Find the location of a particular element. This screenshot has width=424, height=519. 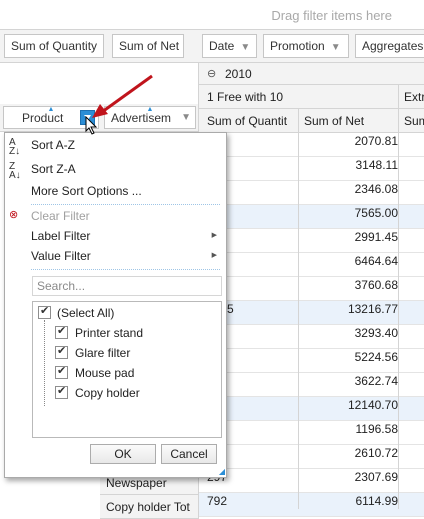

qty-cell: 792 is located at coordinates (217, 501).